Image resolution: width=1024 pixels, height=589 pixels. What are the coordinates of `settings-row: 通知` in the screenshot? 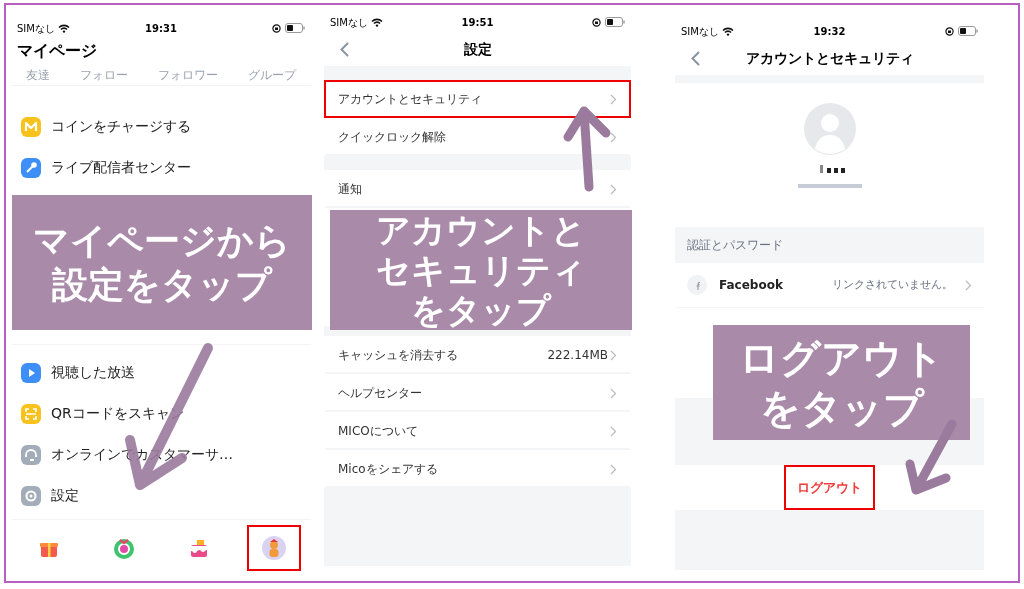 It's located at (477, 189).